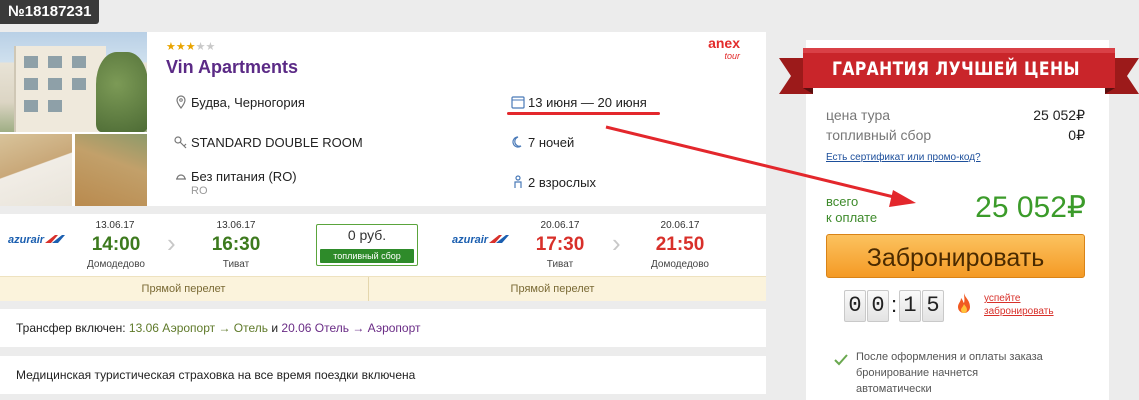 Image resolution: width=1139 pixels, height=400 pixels. What do you see at coordinates (551, 142) in the screenshot?
I see `nights-text: 7 ночей` at bounding box center [551, 142].